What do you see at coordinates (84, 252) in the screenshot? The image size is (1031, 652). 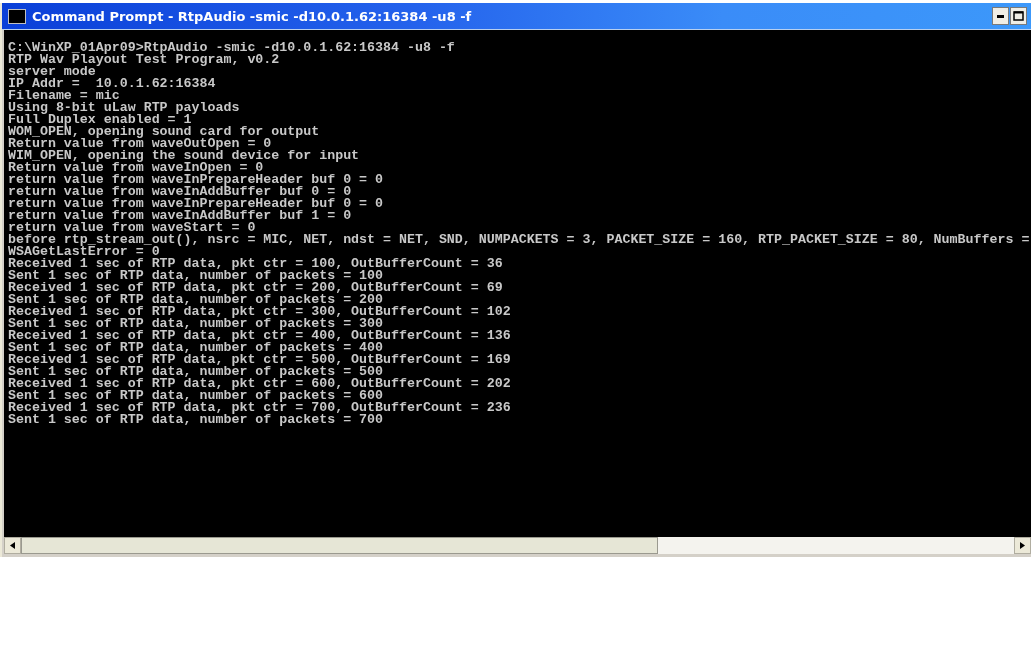 I see `console-line: WSAGetLastError = 0` at bounding box center [84, 252].